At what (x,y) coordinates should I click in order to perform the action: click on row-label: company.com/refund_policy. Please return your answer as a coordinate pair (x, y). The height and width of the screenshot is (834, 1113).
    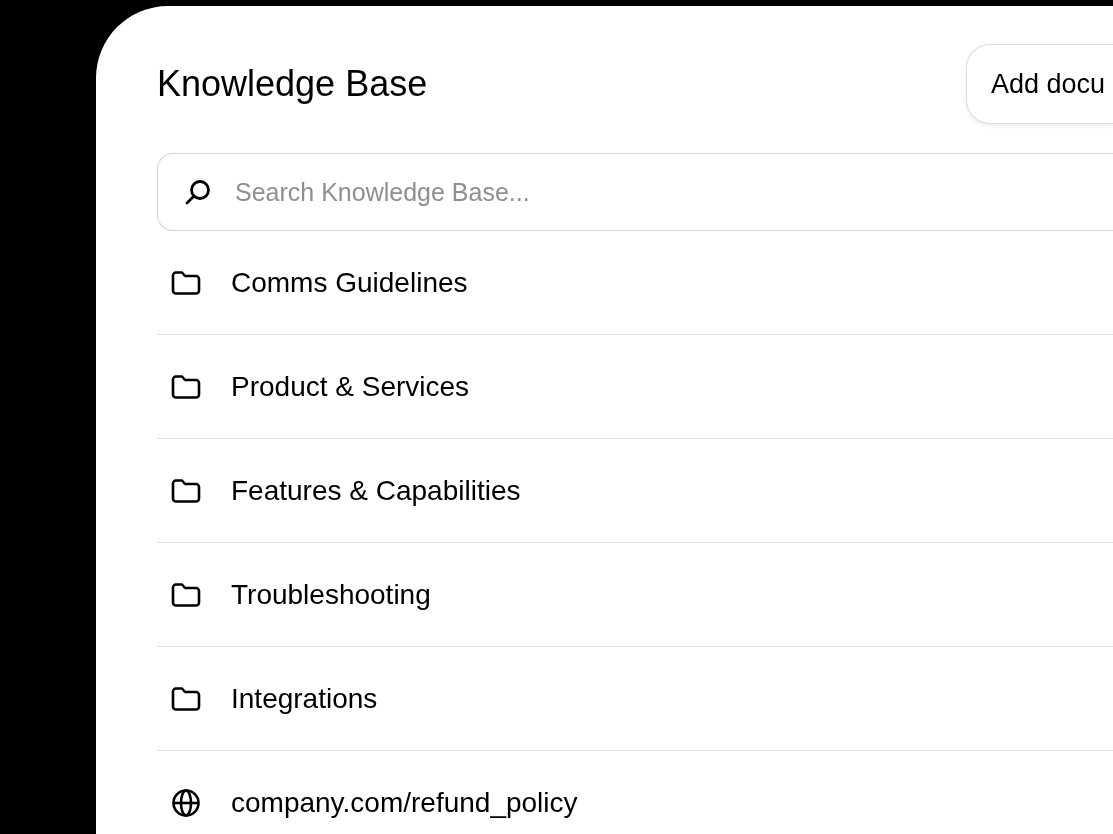
    Looking at the image, I should click on (404, 803).